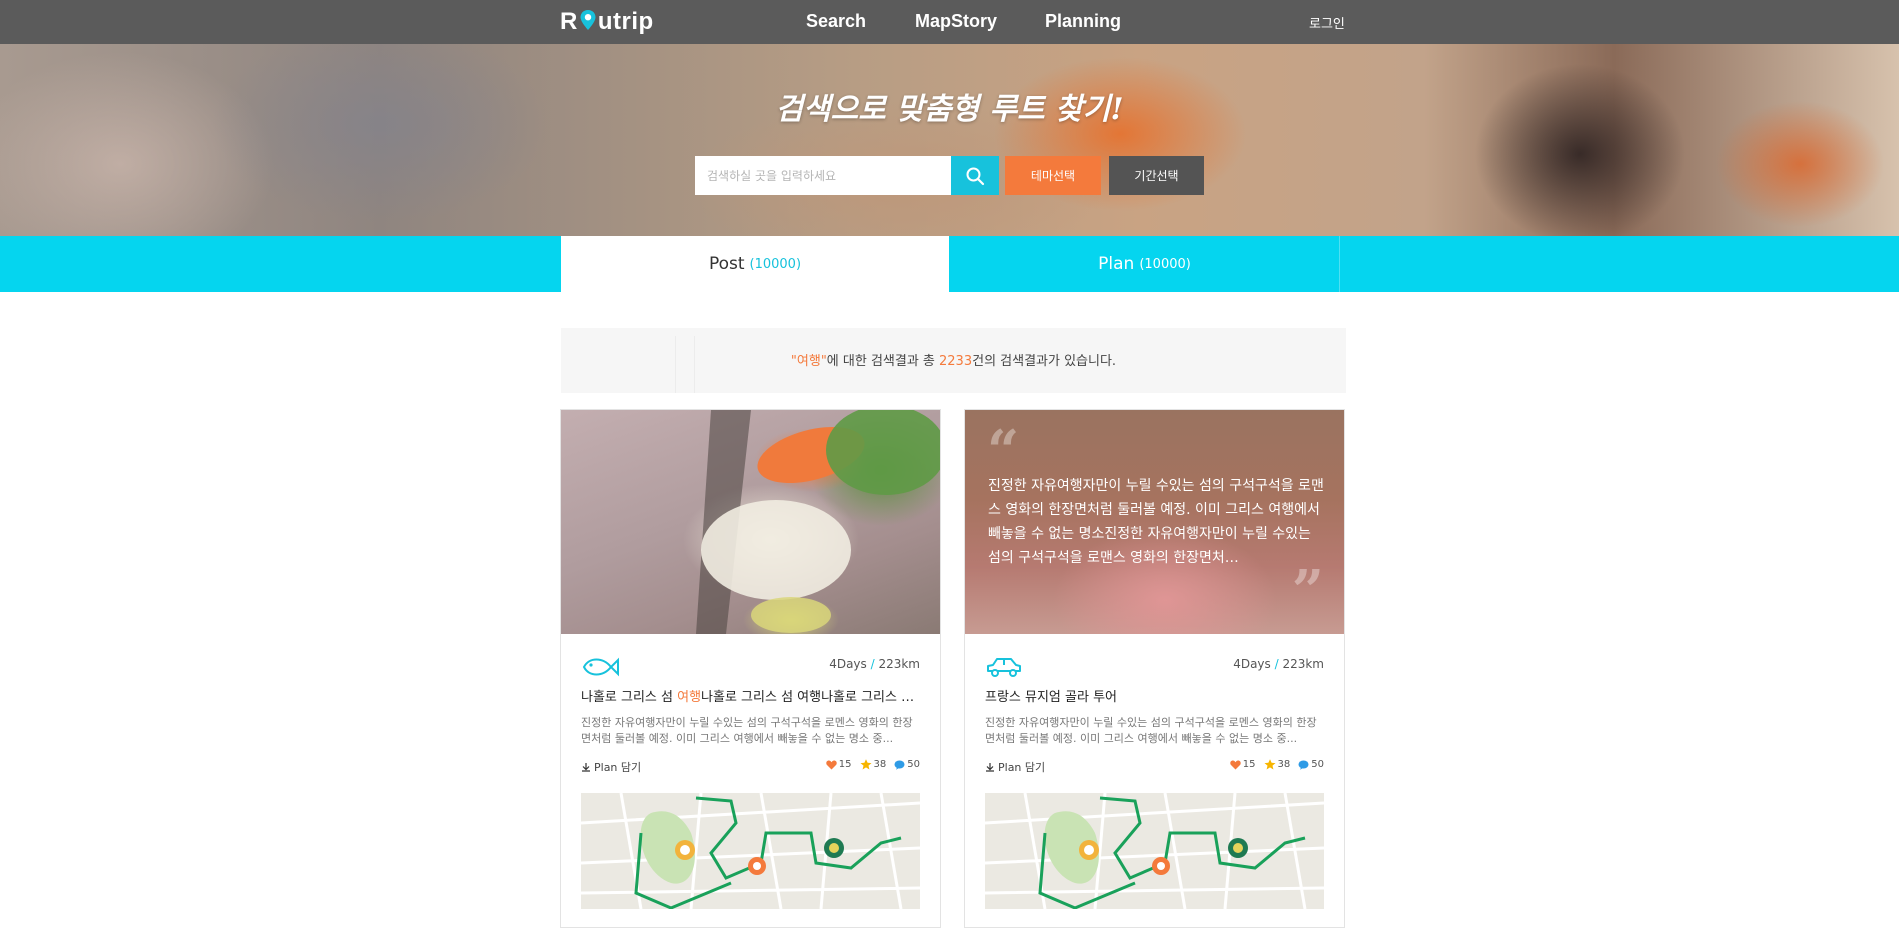 The image size is (1899, 936). I want to click on login-link: 로그인, so click(1327, 22).